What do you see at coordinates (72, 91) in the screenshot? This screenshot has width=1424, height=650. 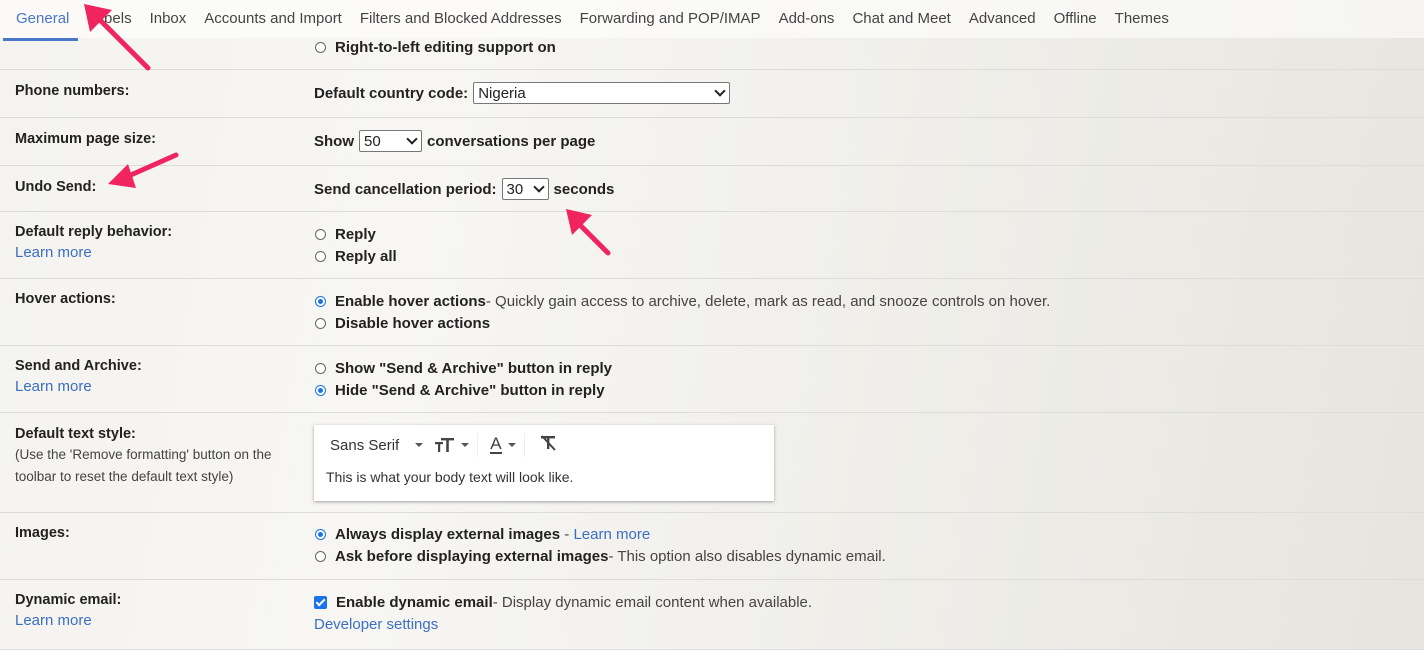 I see `phone-label: Phone numbers:` at bounding box center [72, 91].